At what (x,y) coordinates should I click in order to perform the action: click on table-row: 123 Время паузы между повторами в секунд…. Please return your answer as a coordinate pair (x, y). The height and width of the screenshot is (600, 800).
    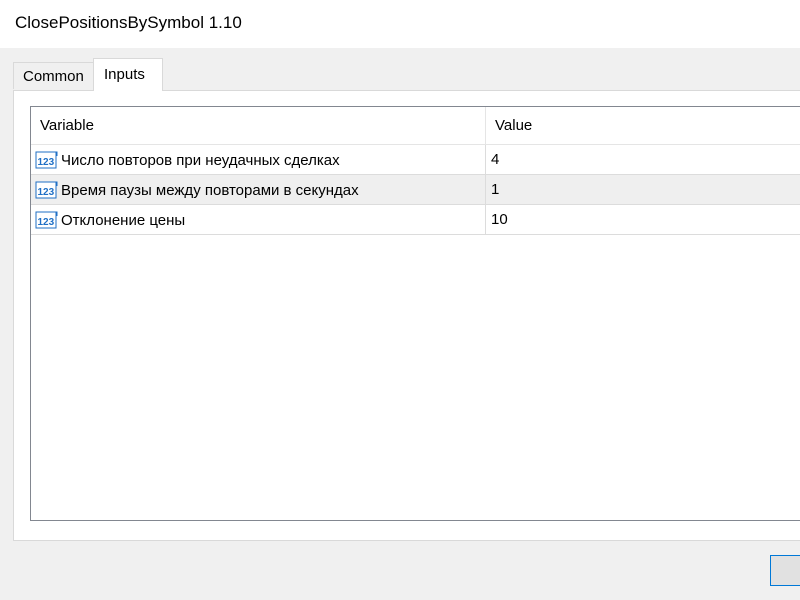
    Looking at the image, I should click on (415, 190).